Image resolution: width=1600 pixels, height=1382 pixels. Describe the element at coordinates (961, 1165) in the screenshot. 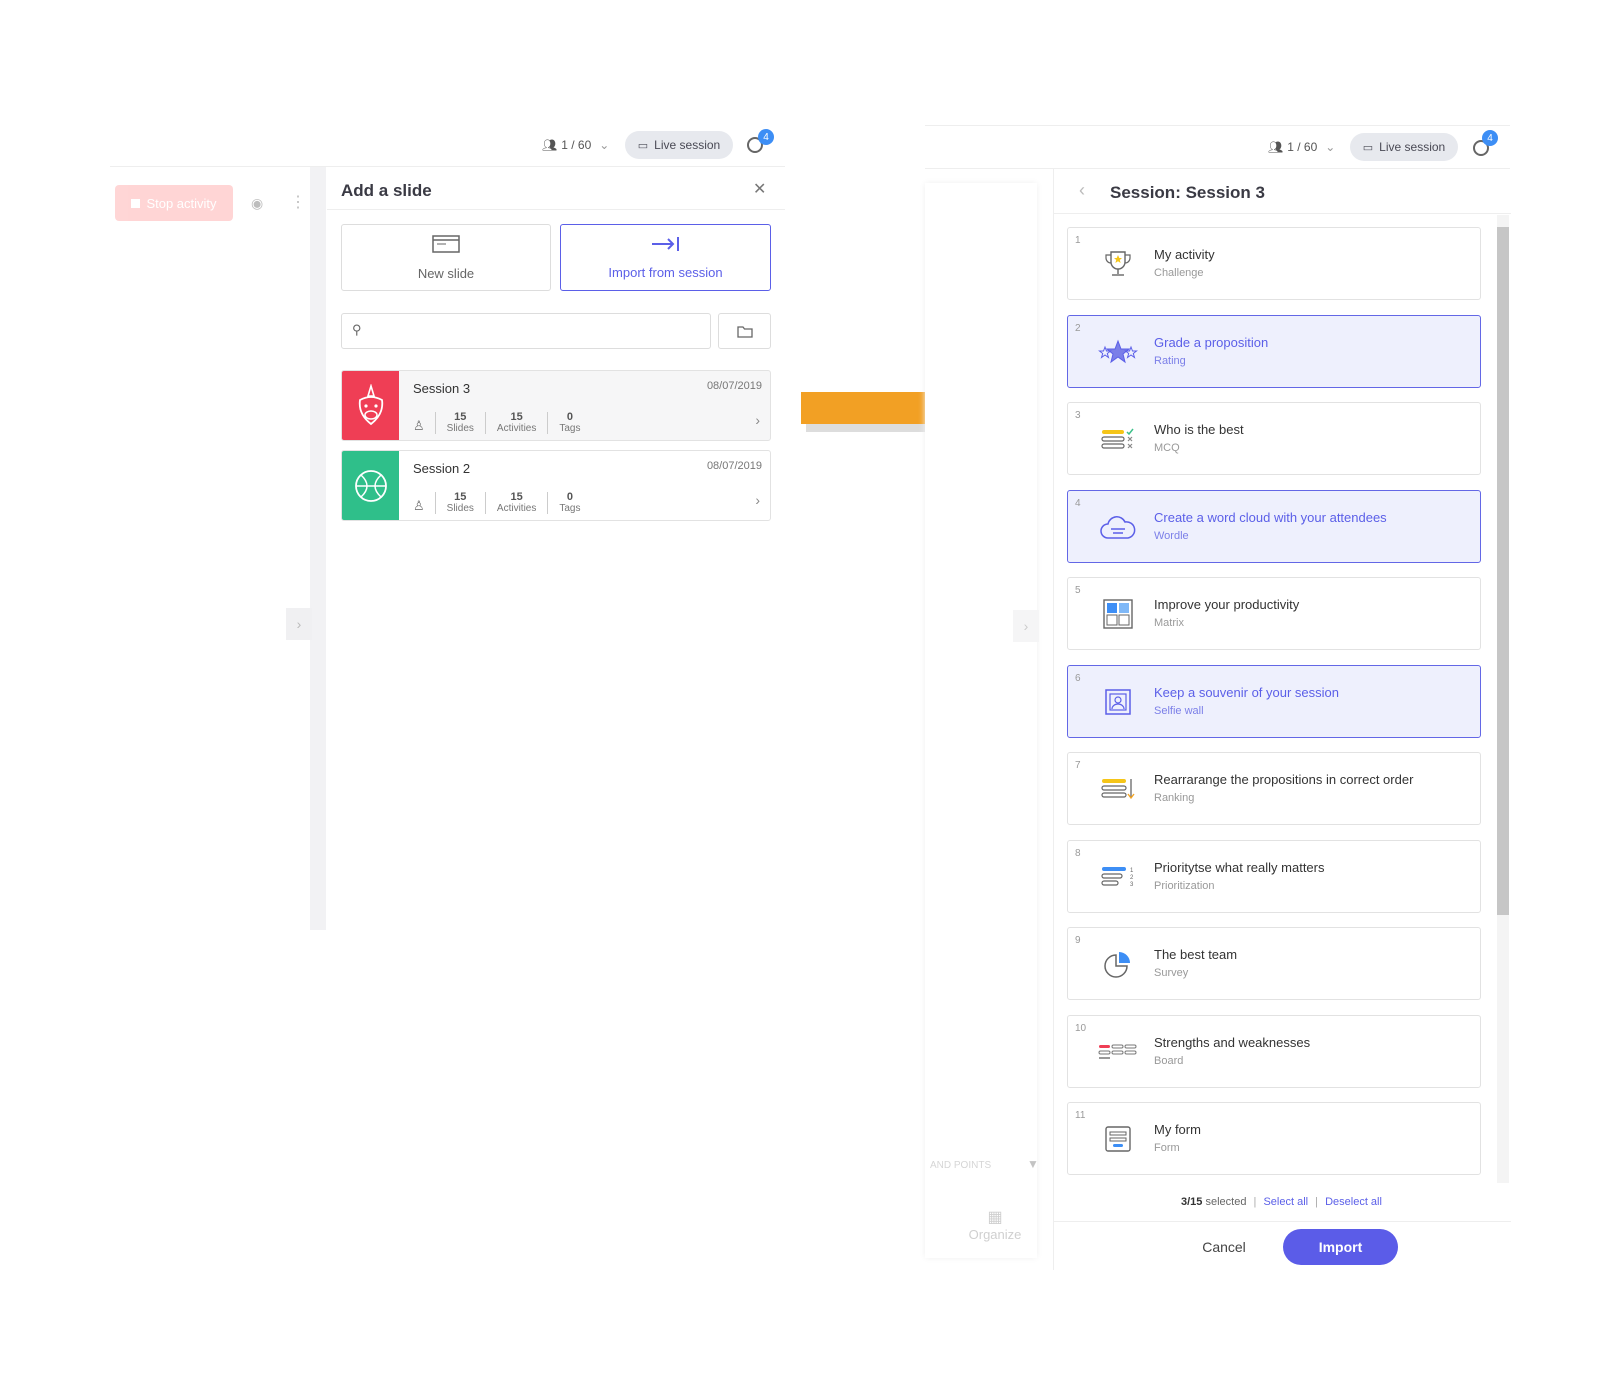

I see `points-label: AND POINTS` at that location.